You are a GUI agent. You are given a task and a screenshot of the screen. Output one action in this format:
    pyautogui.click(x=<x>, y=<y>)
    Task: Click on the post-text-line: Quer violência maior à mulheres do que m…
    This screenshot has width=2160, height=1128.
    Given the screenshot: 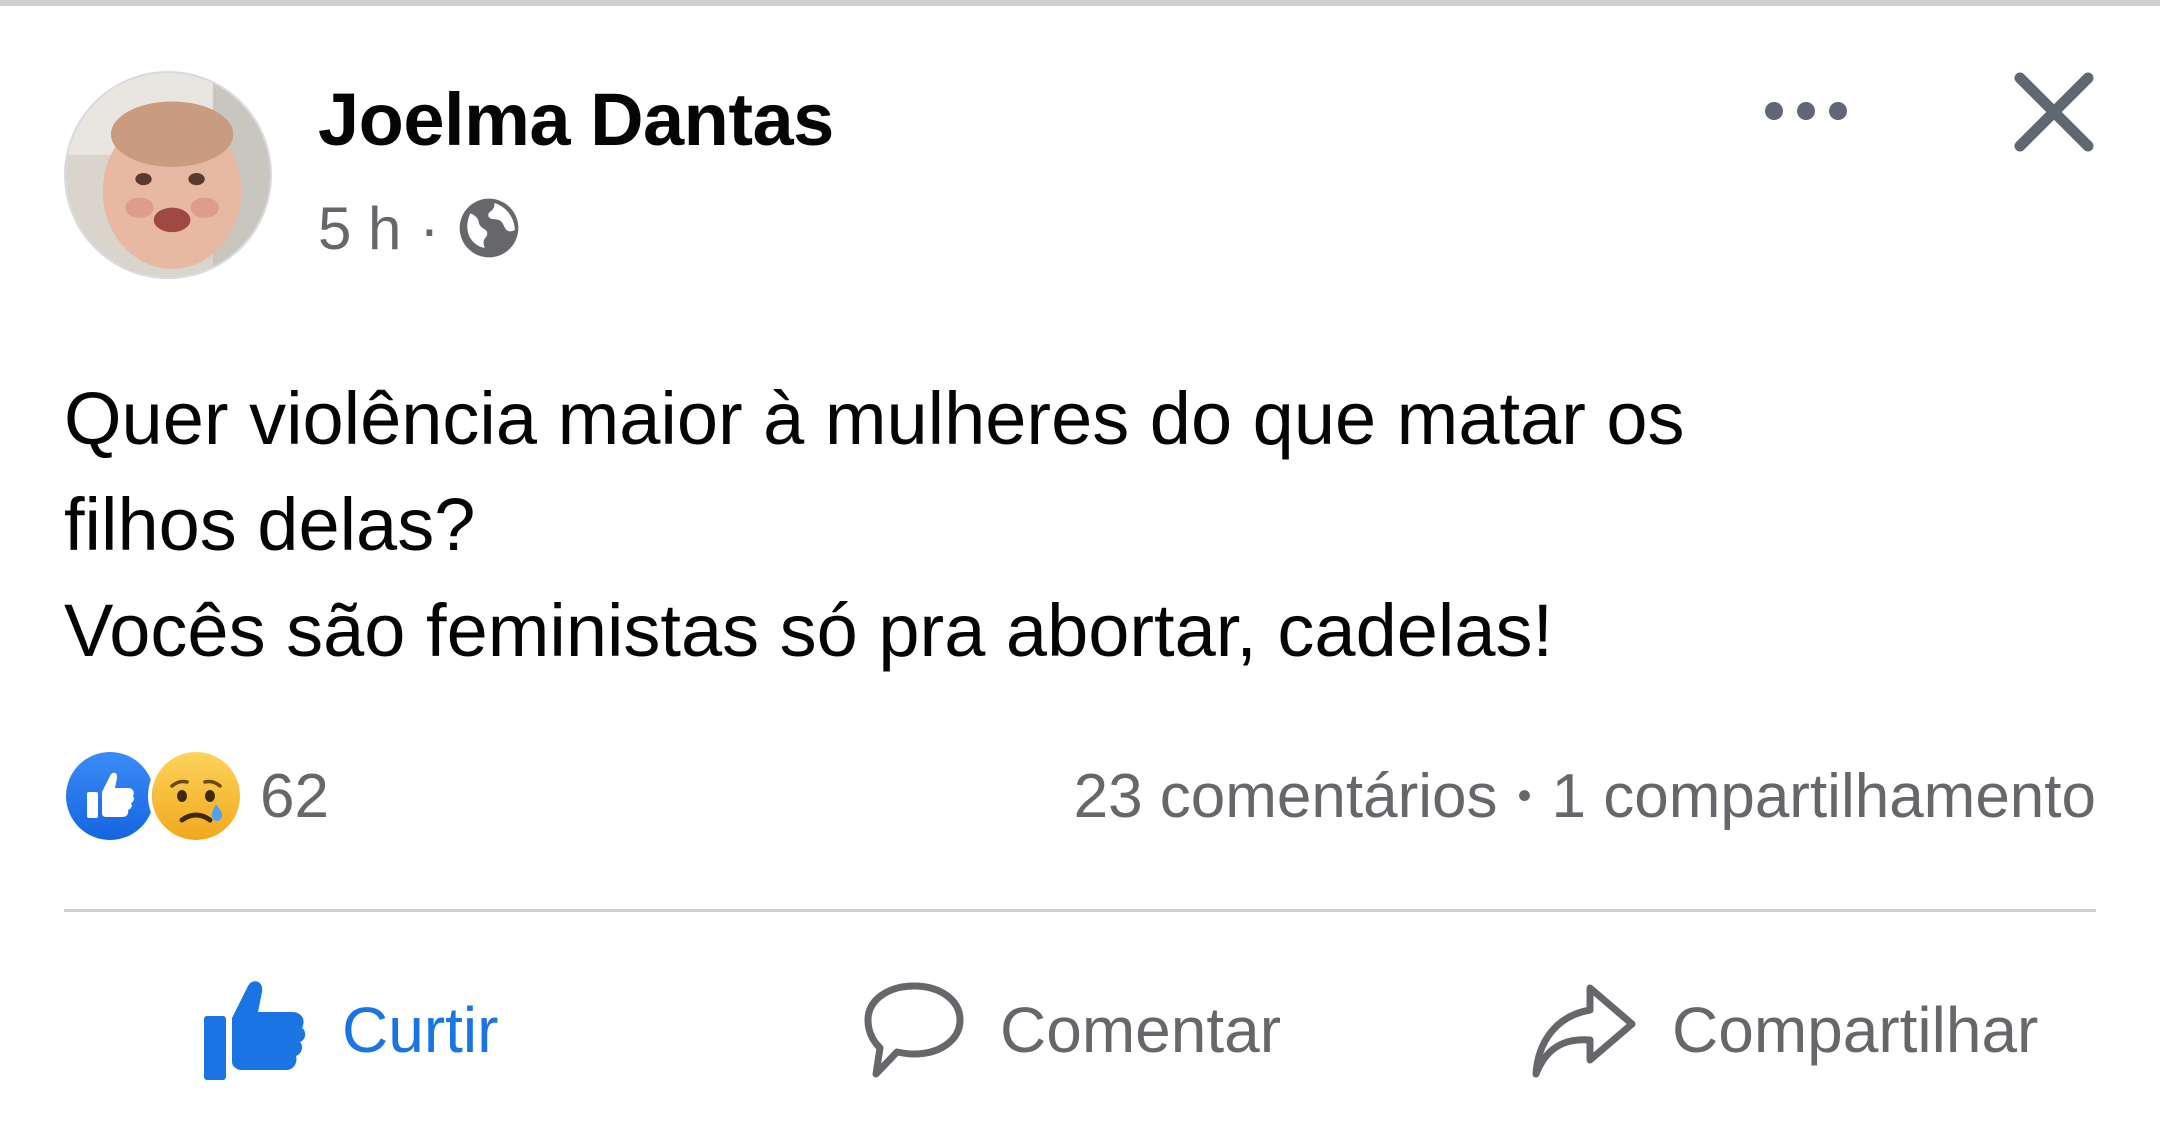 What is the action you would take?
    pyautogui.click(x=874, y=418)
    